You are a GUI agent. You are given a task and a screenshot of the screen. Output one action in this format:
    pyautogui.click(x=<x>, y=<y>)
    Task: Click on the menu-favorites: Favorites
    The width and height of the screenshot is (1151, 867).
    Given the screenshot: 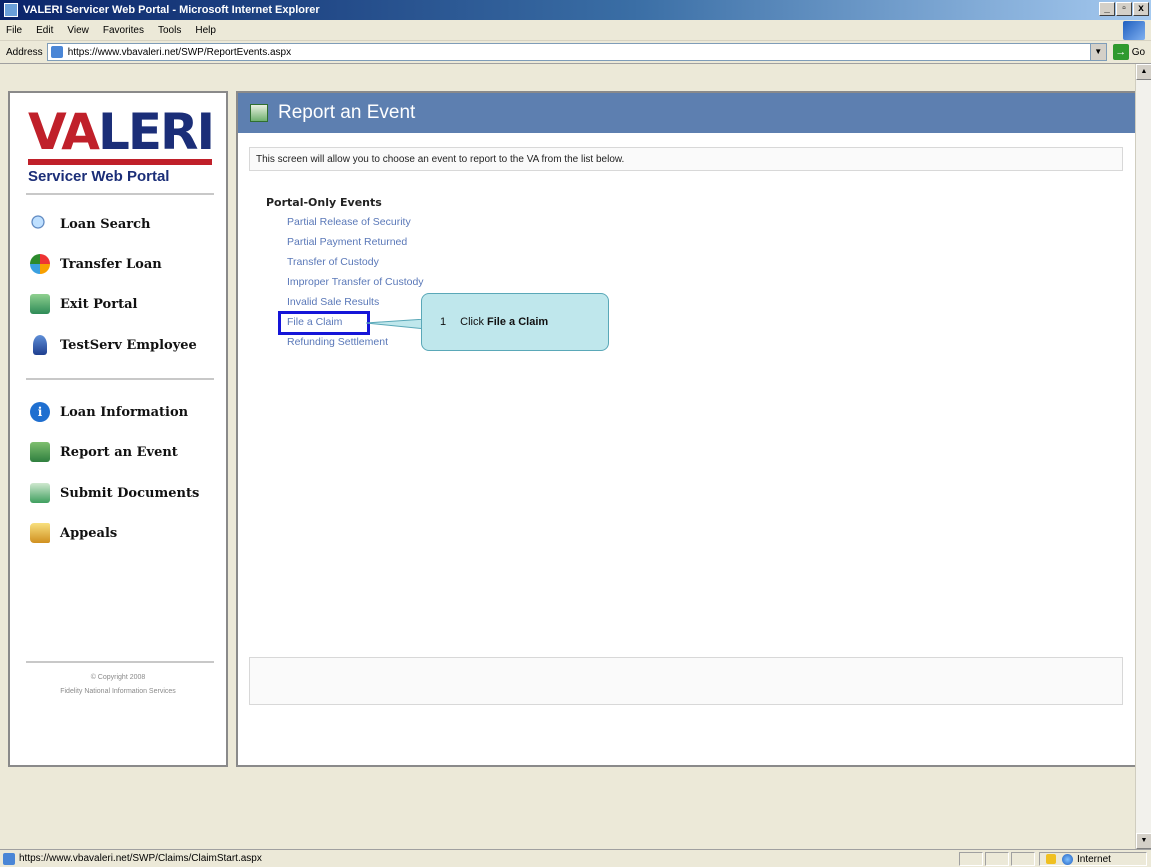 What is the action you would take?
    pyautogui.click(x=123, y=30)
    